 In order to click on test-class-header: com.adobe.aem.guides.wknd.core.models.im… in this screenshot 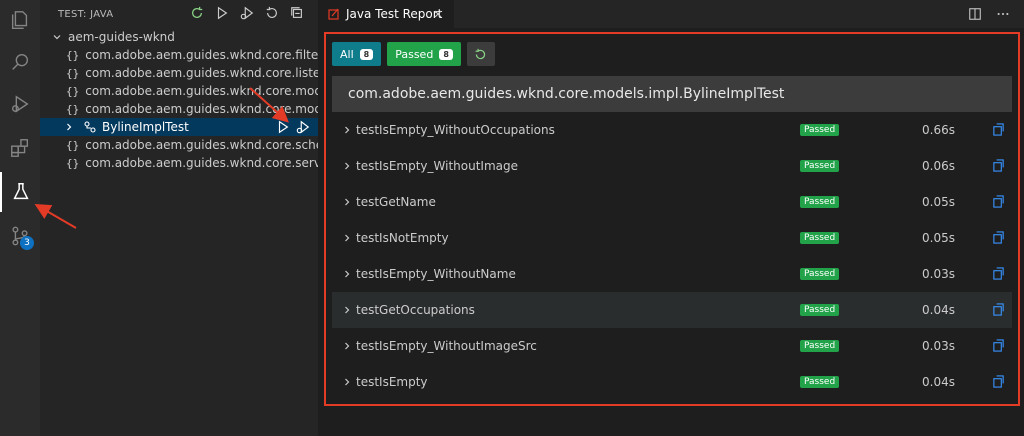, I will do `click(672, 94)`.